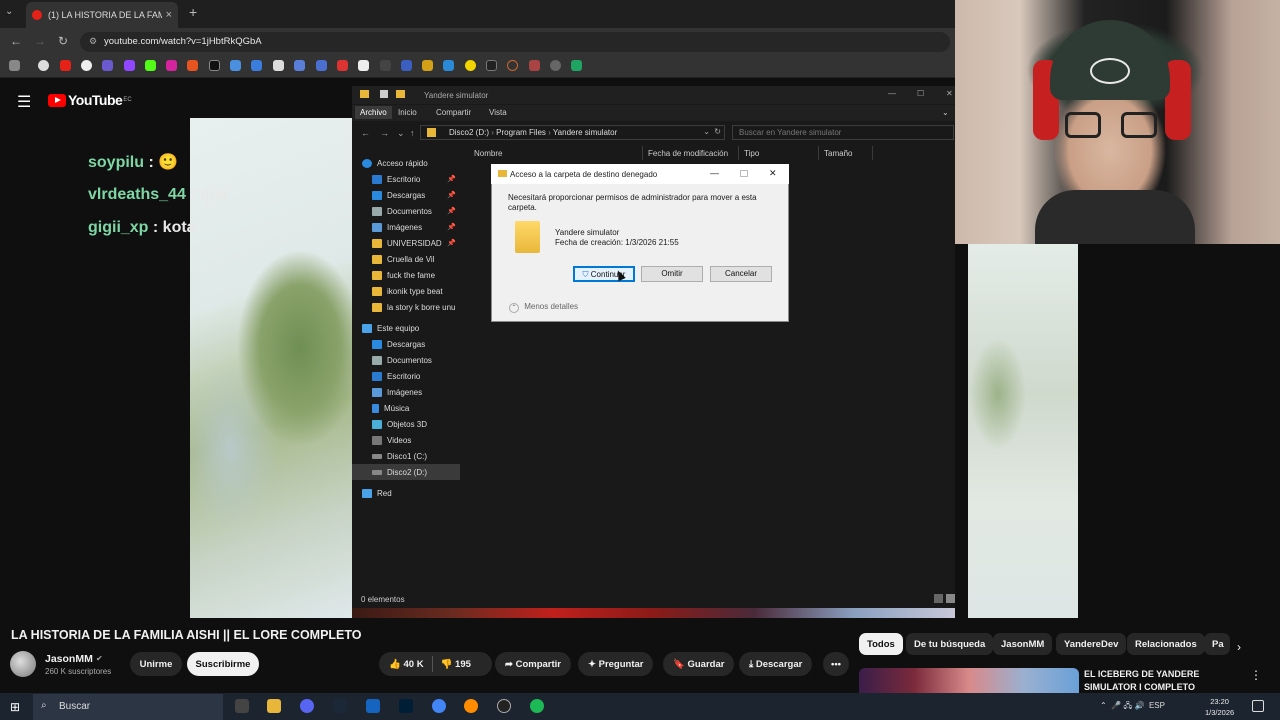 The width and height of the screenshot is (1280, 720). Describe the element at coordinates (950, 644) in the screenshot. I see `chip-from-search: De tu búsqueda` at that location.